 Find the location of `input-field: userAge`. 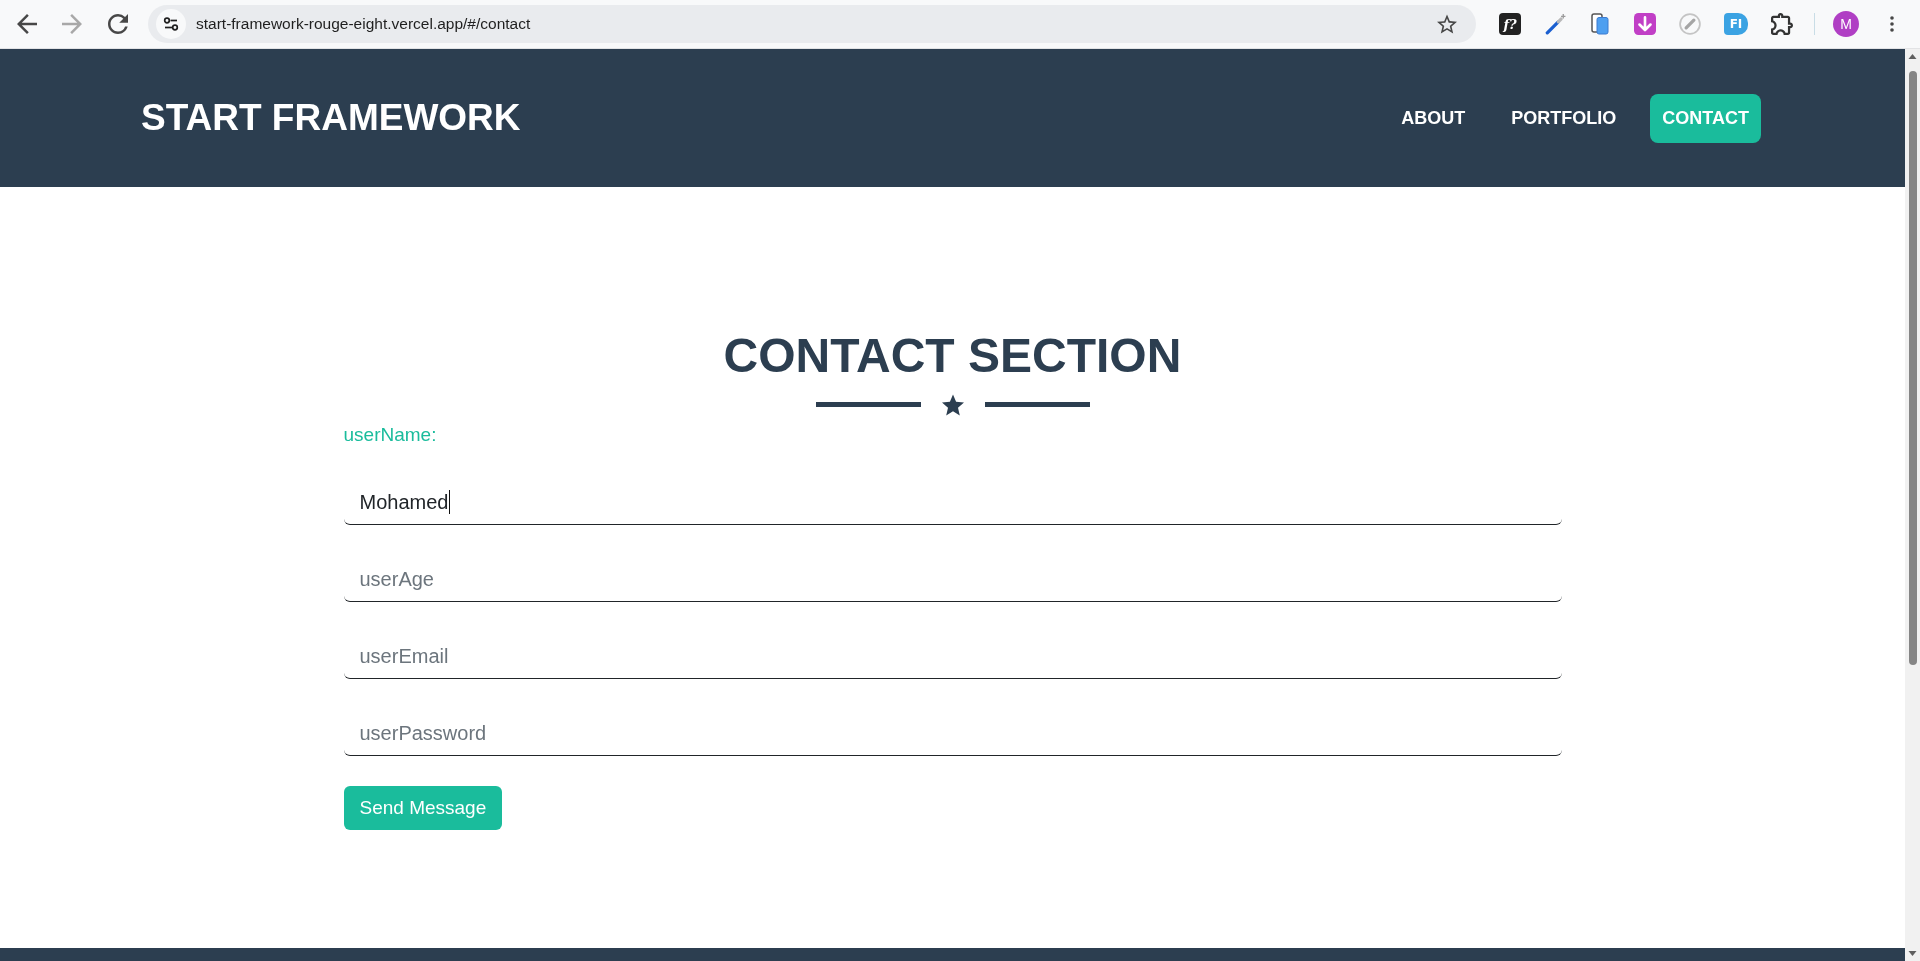

input-field: userAge is located at coordinates (952, 580).